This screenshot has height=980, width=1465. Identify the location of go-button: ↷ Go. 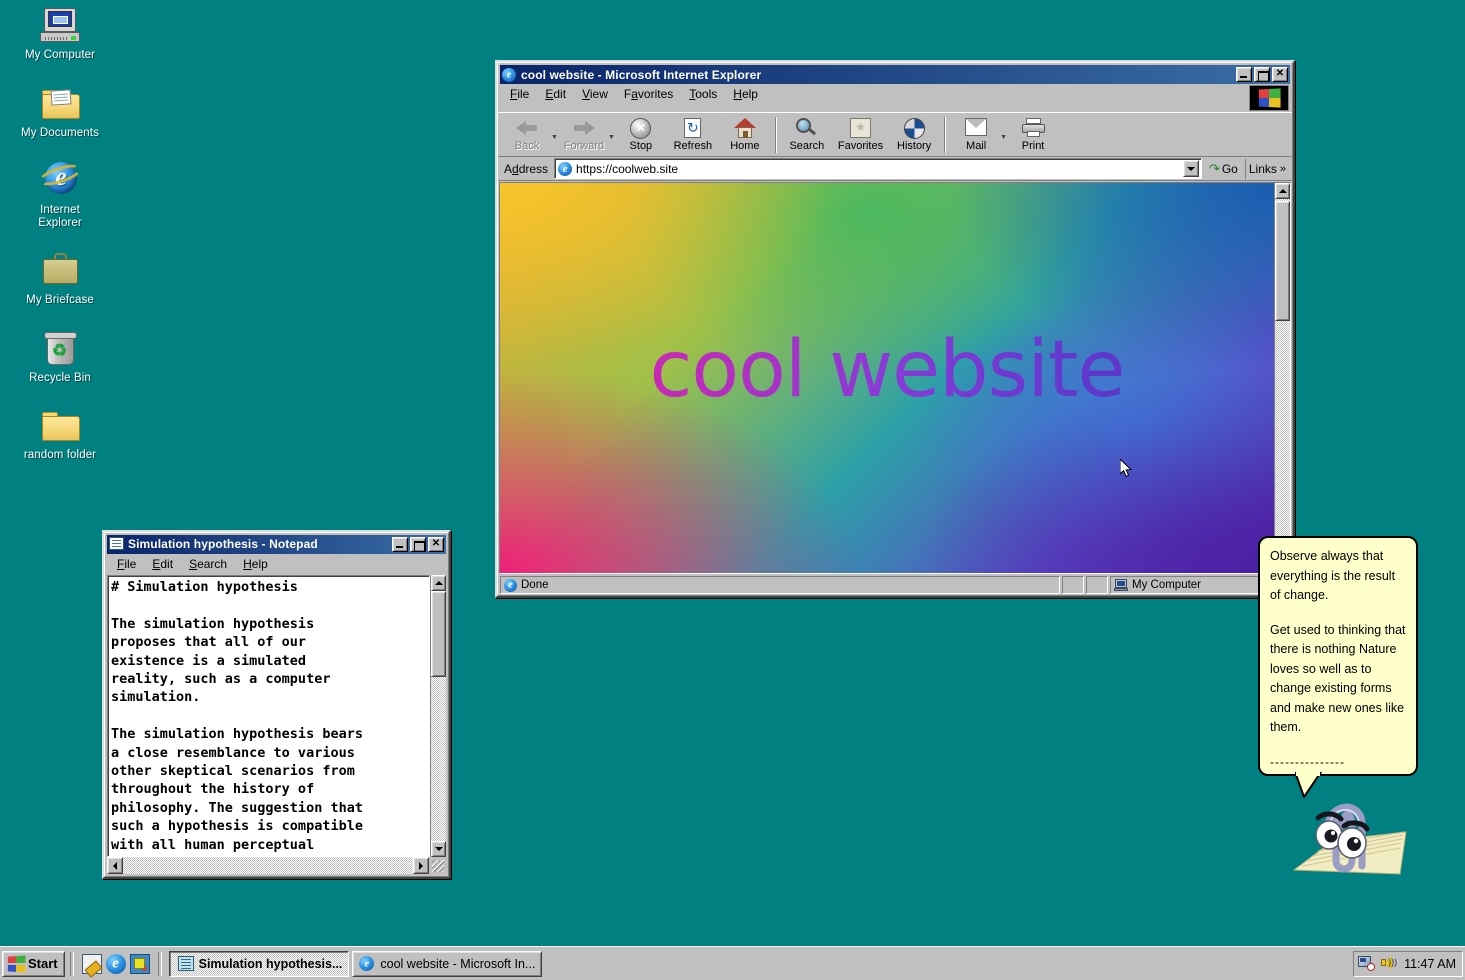
(1223, 169).